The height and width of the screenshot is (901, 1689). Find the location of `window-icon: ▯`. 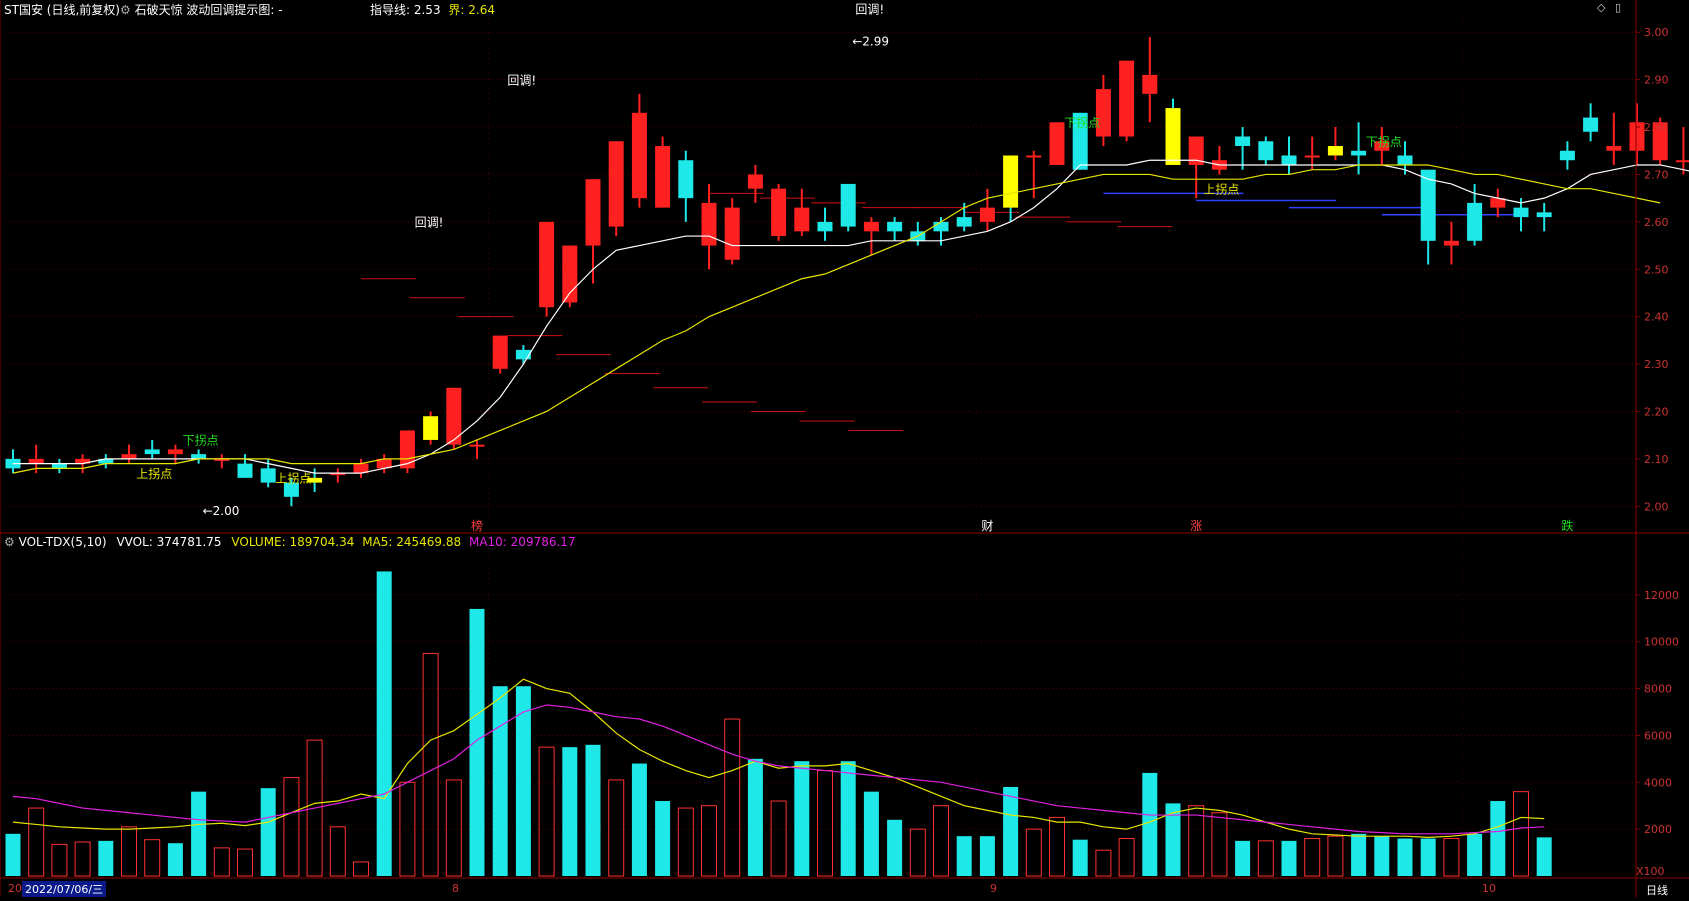

window-icon: ▯ is located at coordinates (1618, 7).